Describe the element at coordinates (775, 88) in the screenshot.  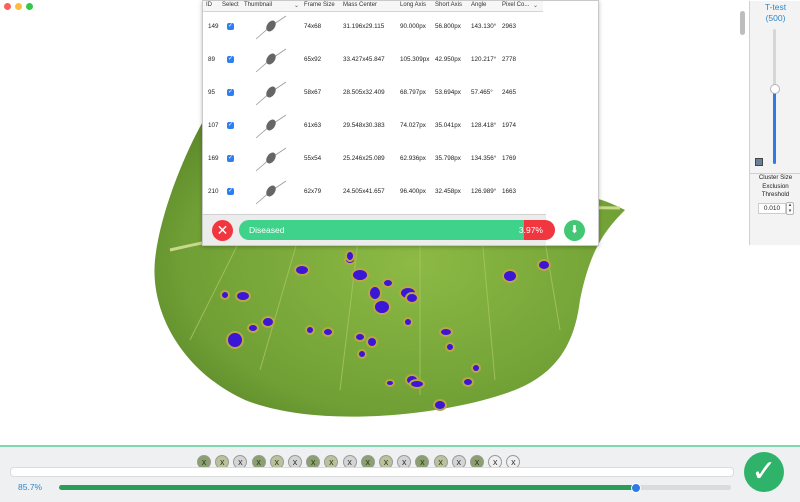
I see `ttest-slider-knob` at that location.